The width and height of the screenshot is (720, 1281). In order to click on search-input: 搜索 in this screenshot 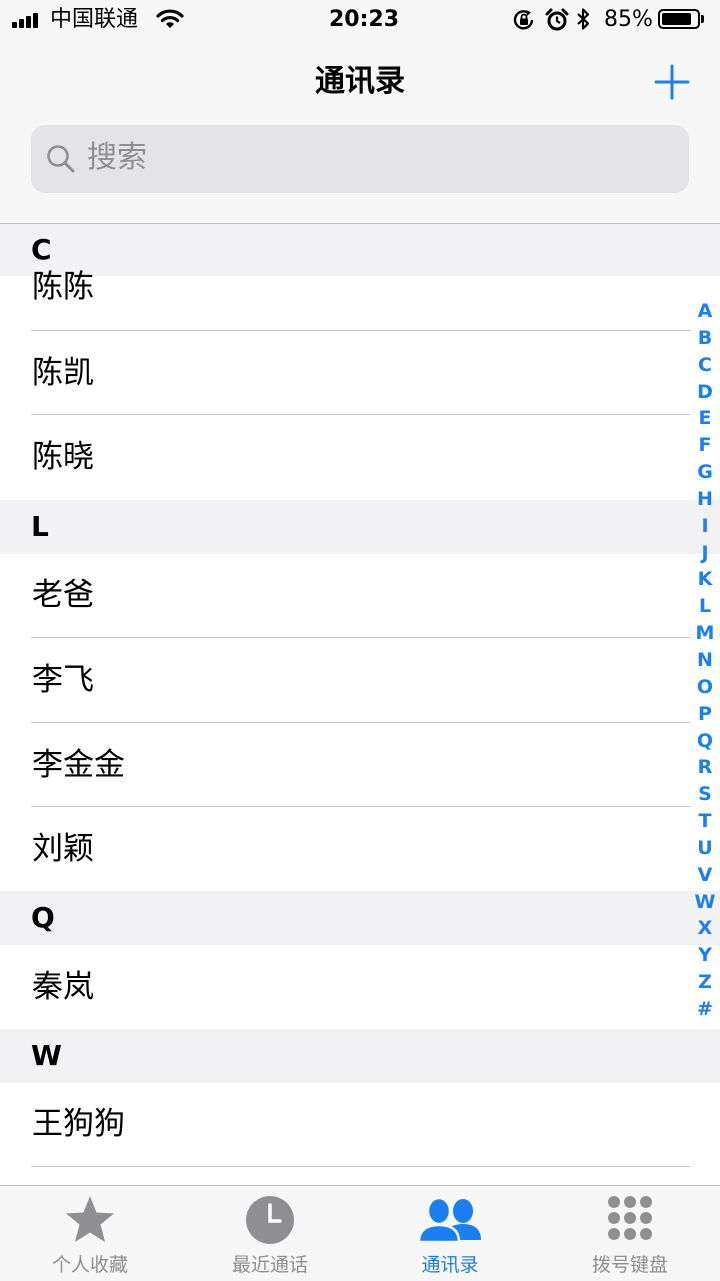, I will do `click(360, 159)`.